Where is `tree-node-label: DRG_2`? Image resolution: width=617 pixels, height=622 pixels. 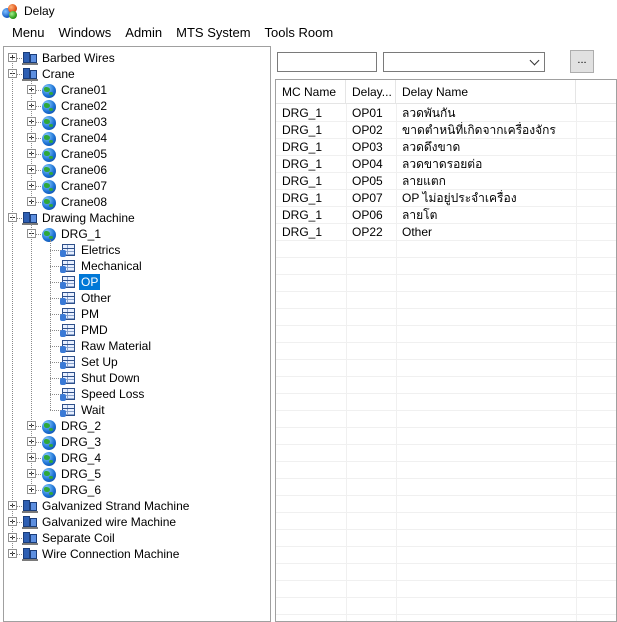
tree-node-label: DRG_2 is located at coordinates (81, 426).